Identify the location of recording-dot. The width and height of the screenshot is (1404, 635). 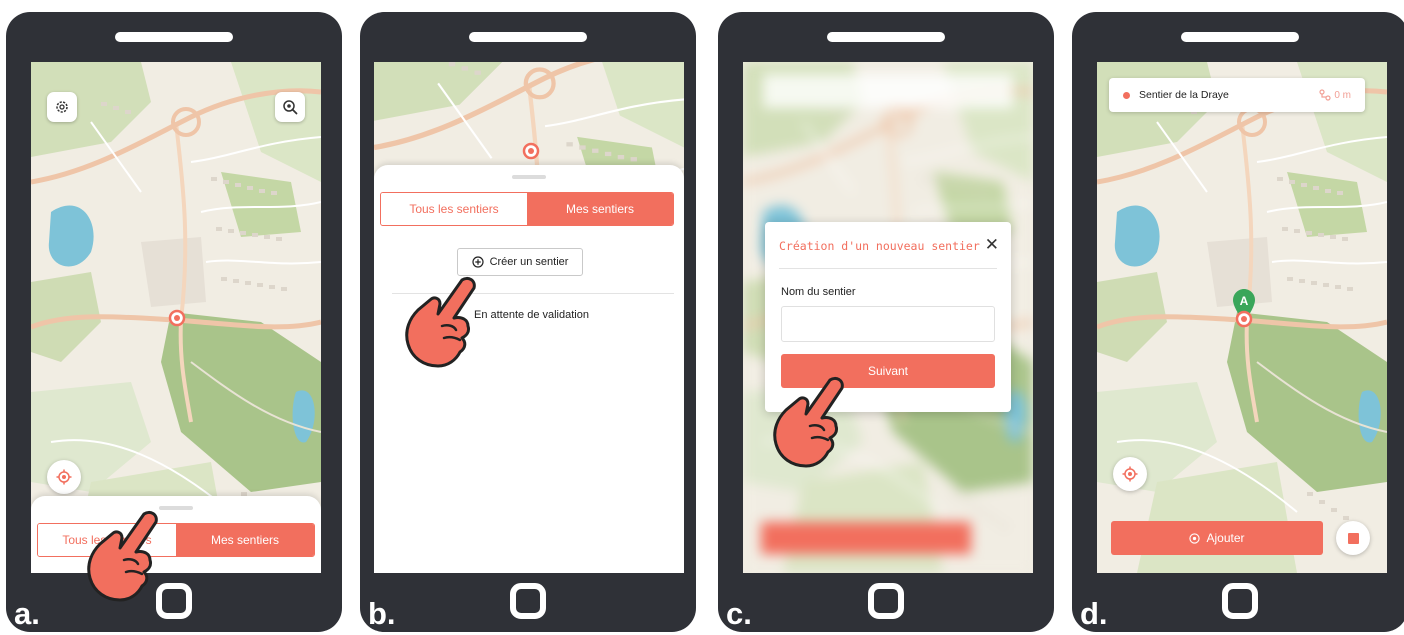
(1126, 95).